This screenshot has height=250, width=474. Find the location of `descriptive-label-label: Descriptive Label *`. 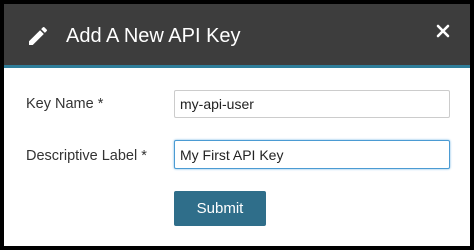

descriptive-label-label: Descriptive Label * is located at coordinates (86, 156).